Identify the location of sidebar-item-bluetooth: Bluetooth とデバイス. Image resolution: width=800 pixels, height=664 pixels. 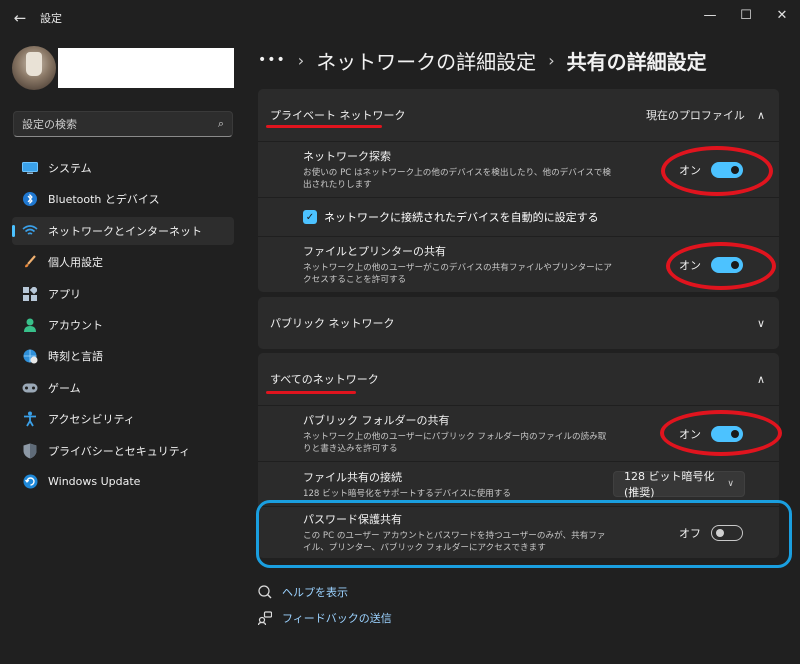
(123, 199).